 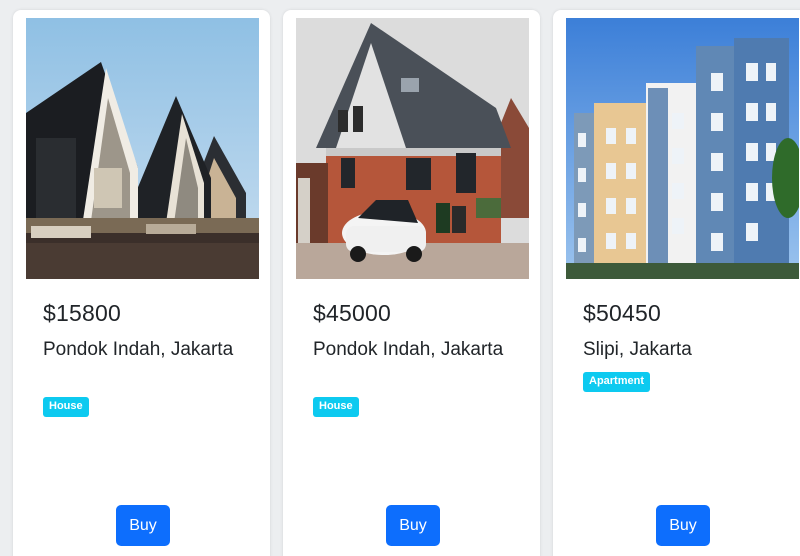 What do you see at coordinates (637, 349) in the screenshot?
I see `listing-location: Slipi, Jakarta` at bounding box center [637, 349].